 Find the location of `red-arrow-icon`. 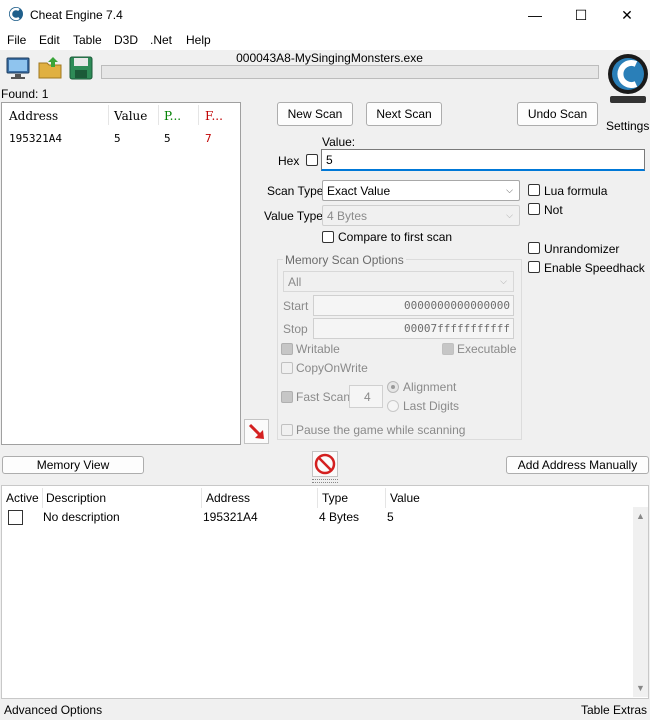

red-arrow-icon is located at coordinates (256, 431).